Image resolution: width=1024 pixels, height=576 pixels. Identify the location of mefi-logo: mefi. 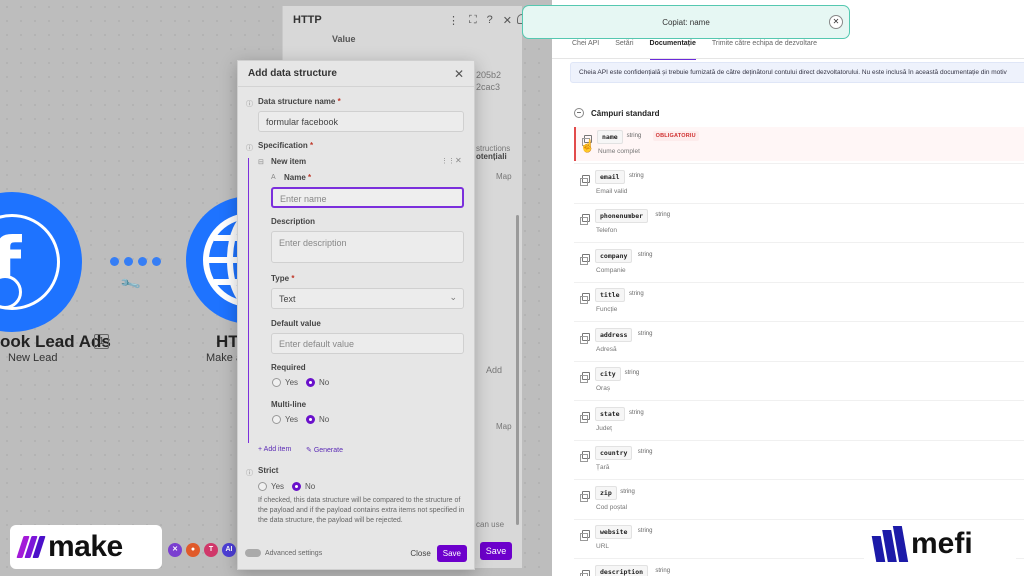
(940, 544).